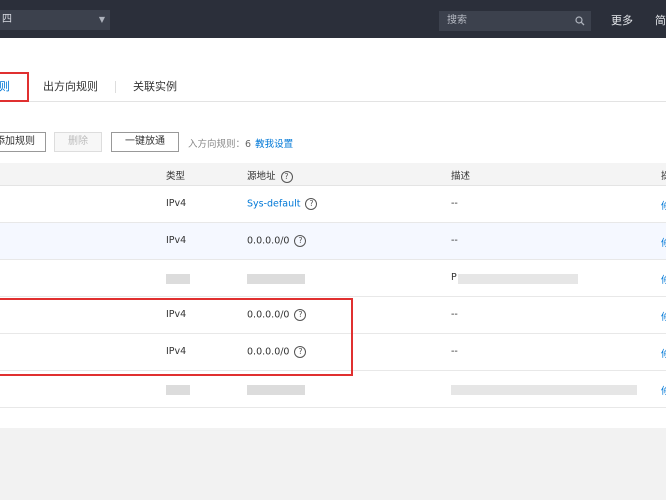 The width and height of the screenshot is (666, 500). I want to click on inbound-count-label: 入方向规则：, so click(217, 144).